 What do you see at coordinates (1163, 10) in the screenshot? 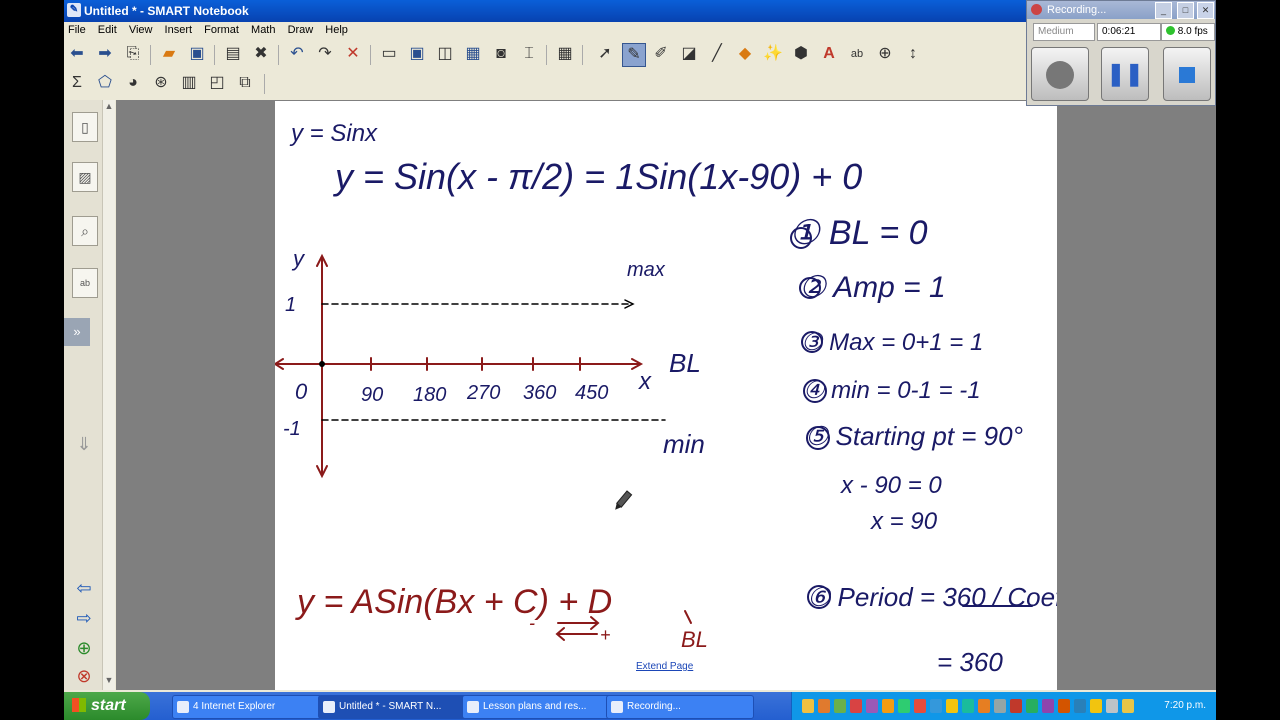
I see `minimize-icon: _` at bounding box center [1163, 10].